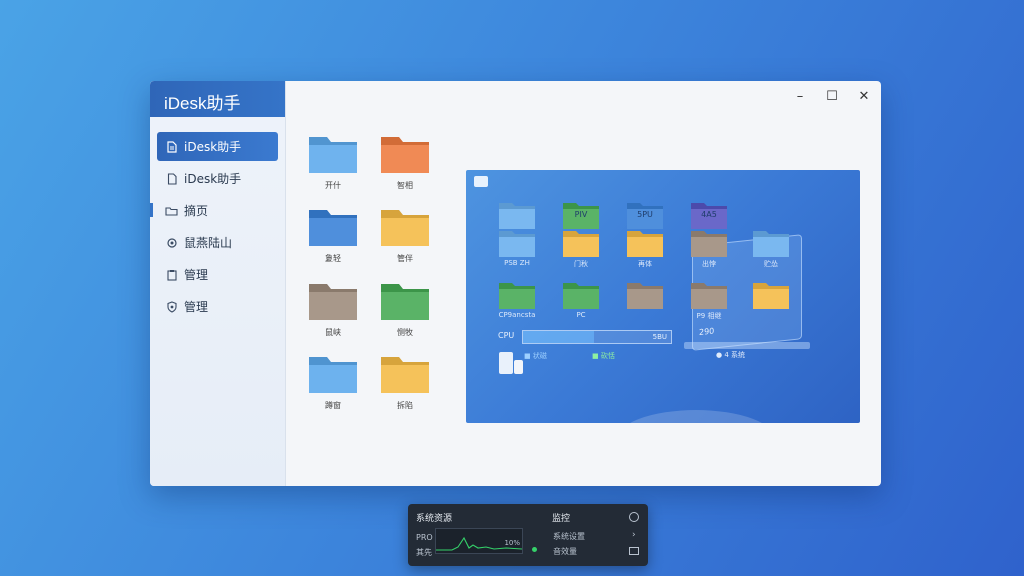  What do you see at coordinates (405, 332) in the screenshot?
I see `folder-label: 恻牧` at bounding box center [405, 332].